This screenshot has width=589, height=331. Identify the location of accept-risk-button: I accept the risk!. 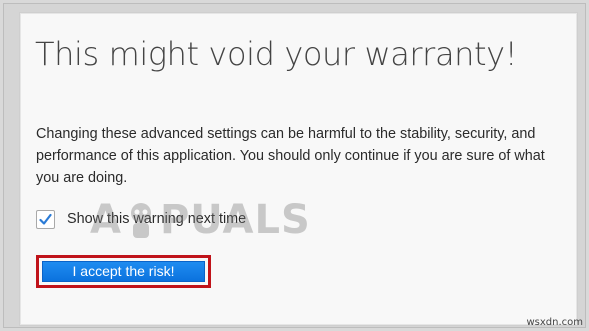
(123, 271).